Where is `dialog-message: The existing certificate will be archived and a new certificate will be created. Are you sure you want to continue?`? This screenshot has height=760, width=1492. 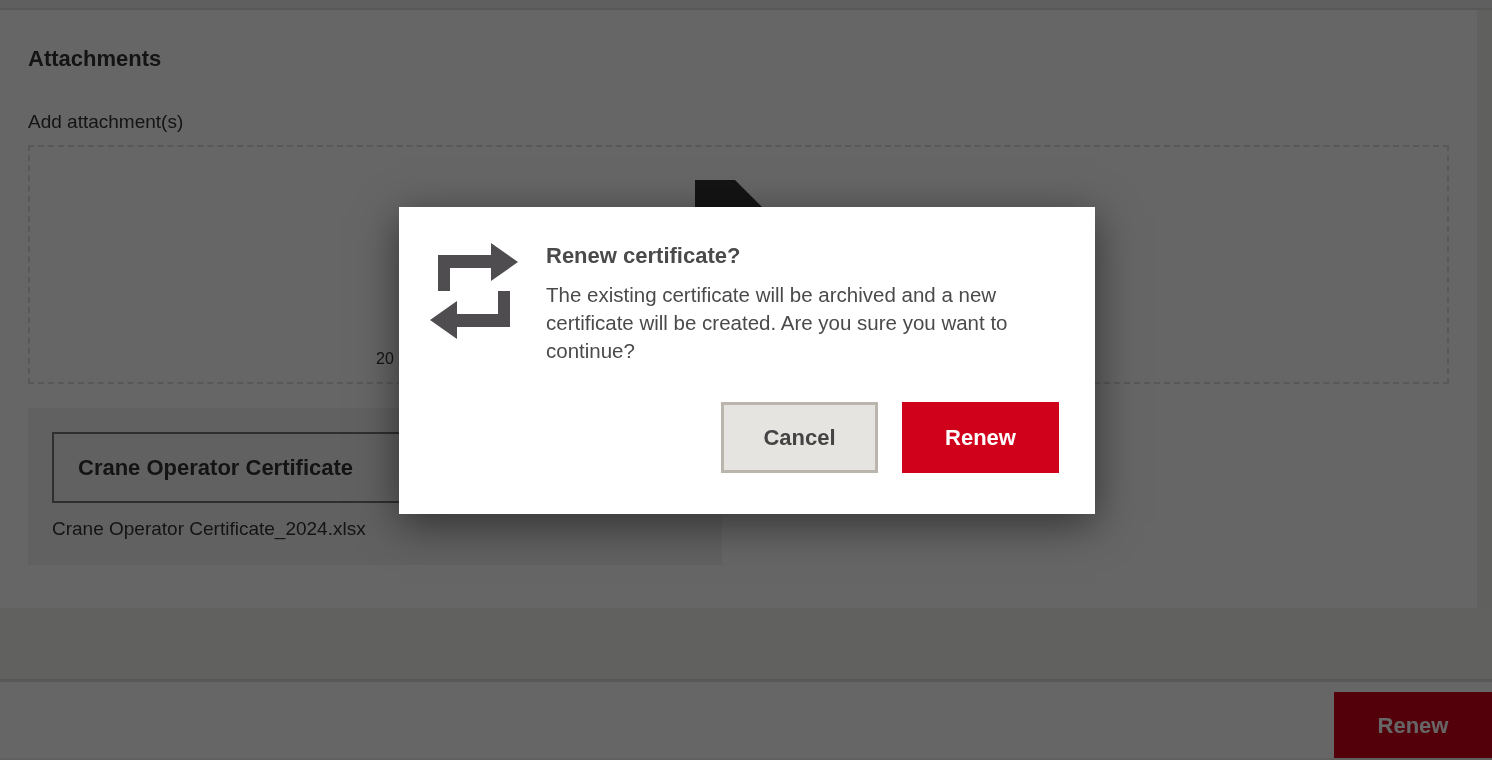
dialog-message: The existing certificate will be archived and a new certificate will be created. Are you sure you want to continue? is located at coordinates (777, 323).